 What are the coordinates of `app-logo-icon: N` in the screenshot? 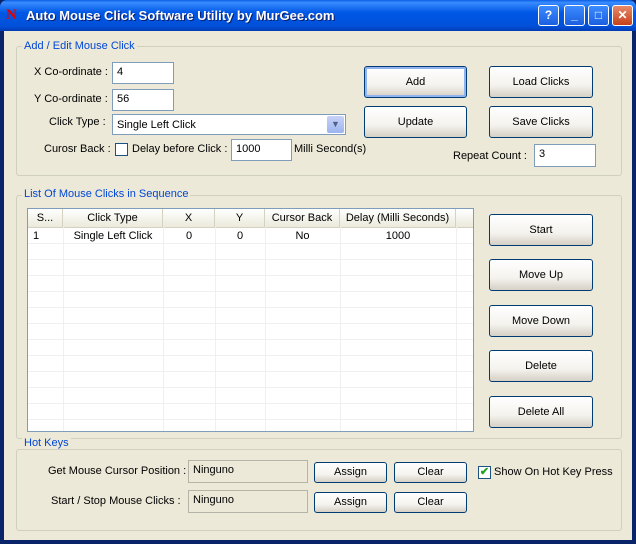 It's located at (13, 15).